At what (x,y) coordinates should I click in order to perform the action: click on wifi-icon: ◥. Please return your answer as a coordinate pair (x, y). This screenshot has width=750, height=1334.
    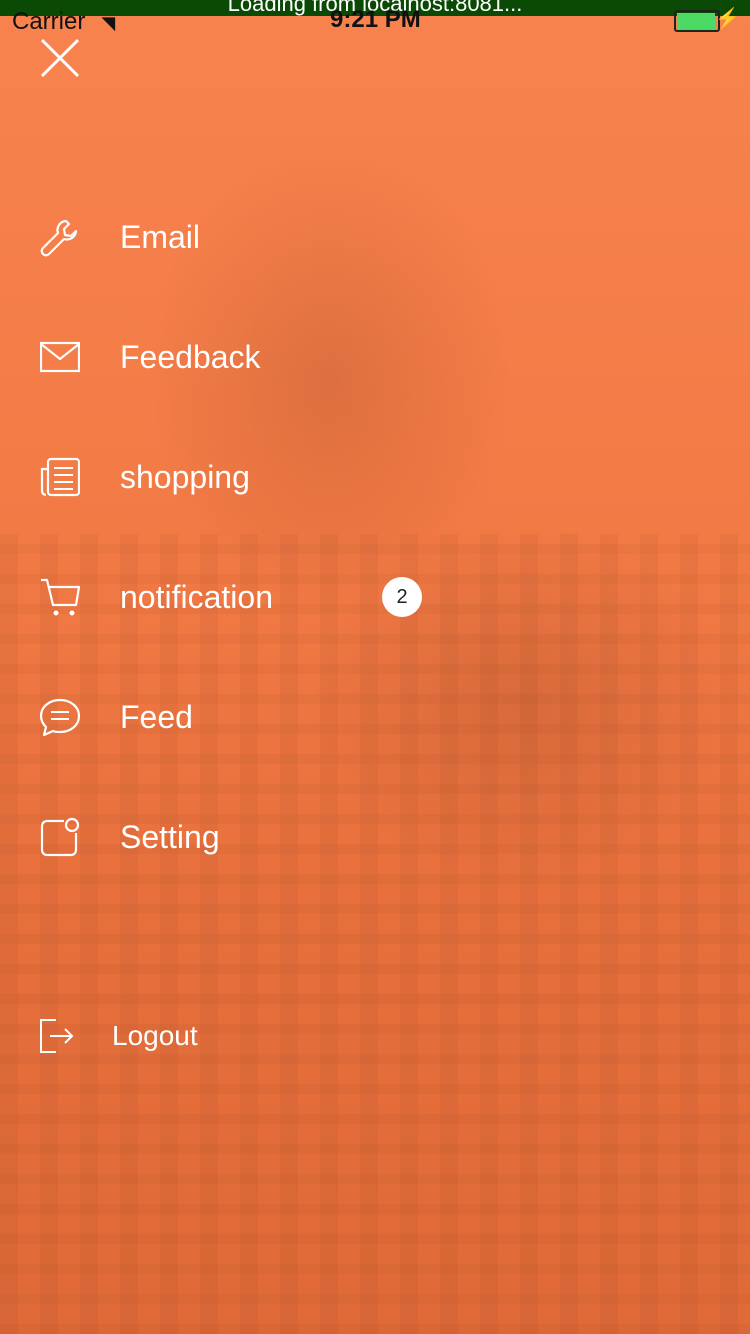
    Looking at the image, I should click on (108, 23).